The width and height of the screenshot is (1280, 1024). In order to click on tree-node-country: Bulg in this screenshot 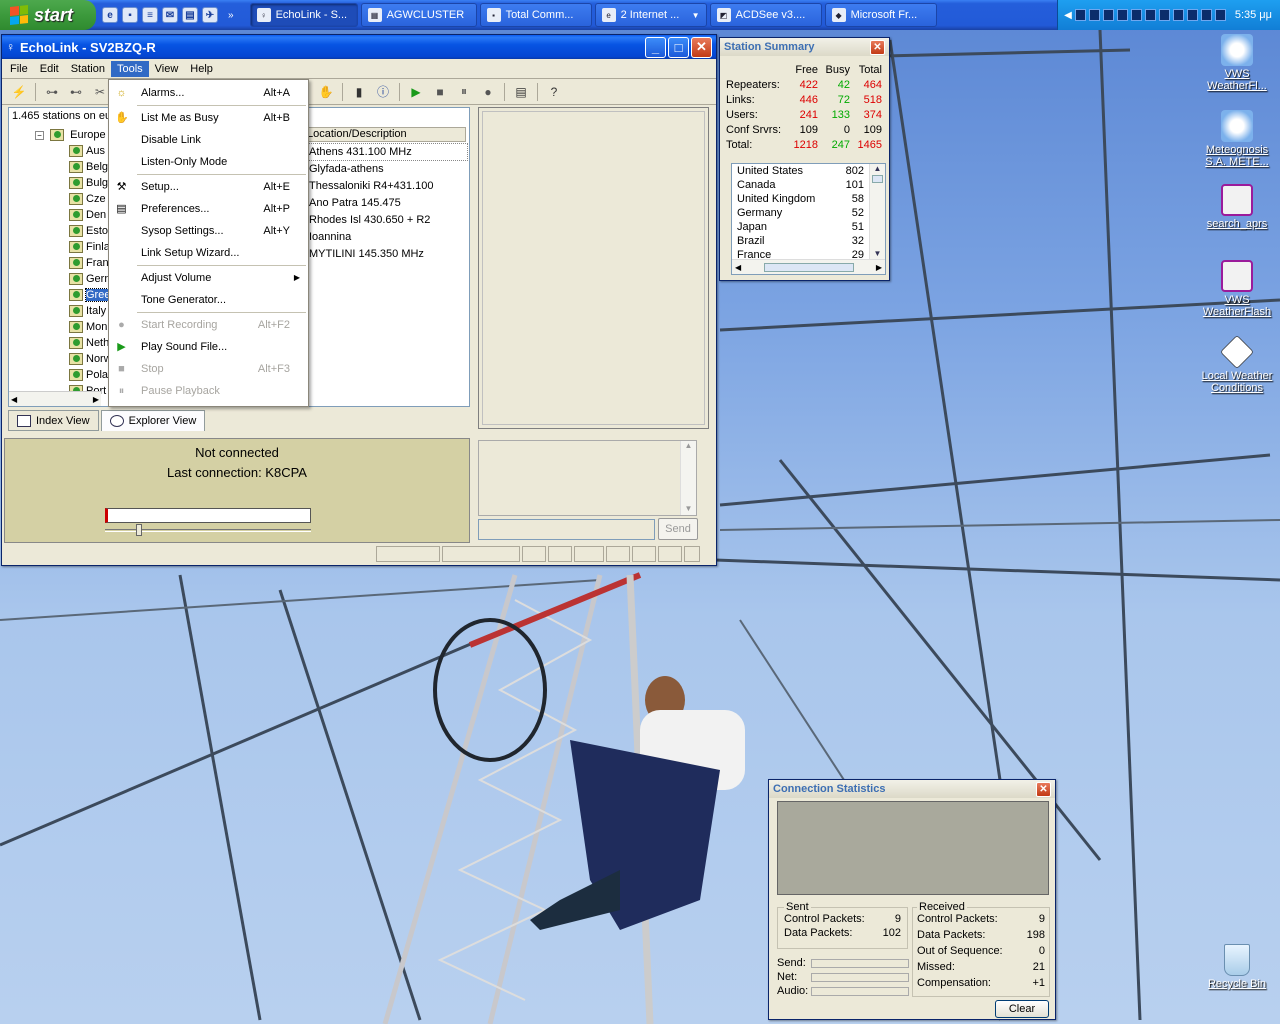, I will do `click(88, 183)`.